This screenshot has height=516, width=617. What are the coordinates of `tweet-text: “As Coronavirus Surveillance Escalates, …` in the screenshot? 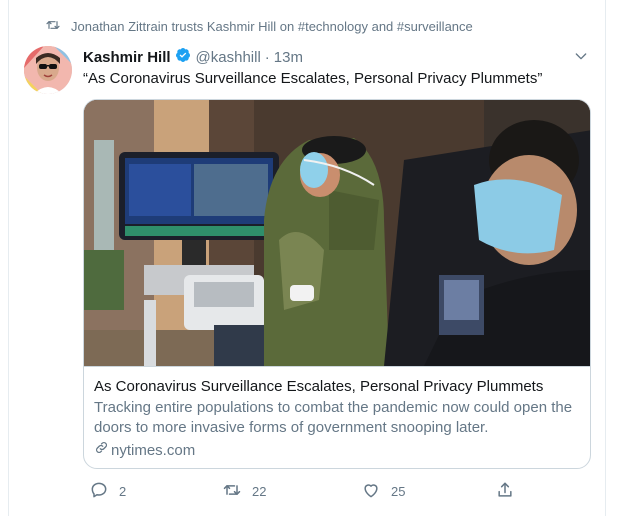 It's located at (313, 78).